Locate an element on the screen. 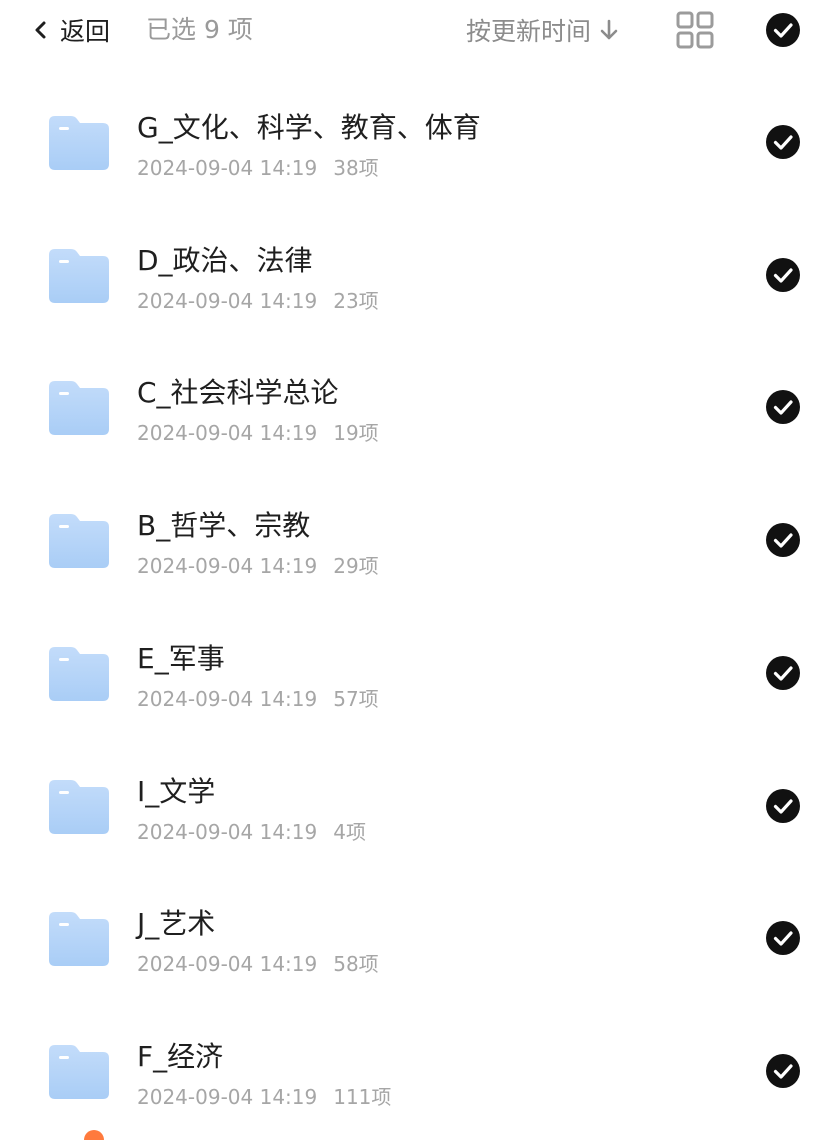 The image size is (828, 1140). folder-row: D_政治、法律 2024-09-04 14:19 23项 is located at coordinates (414, 271).